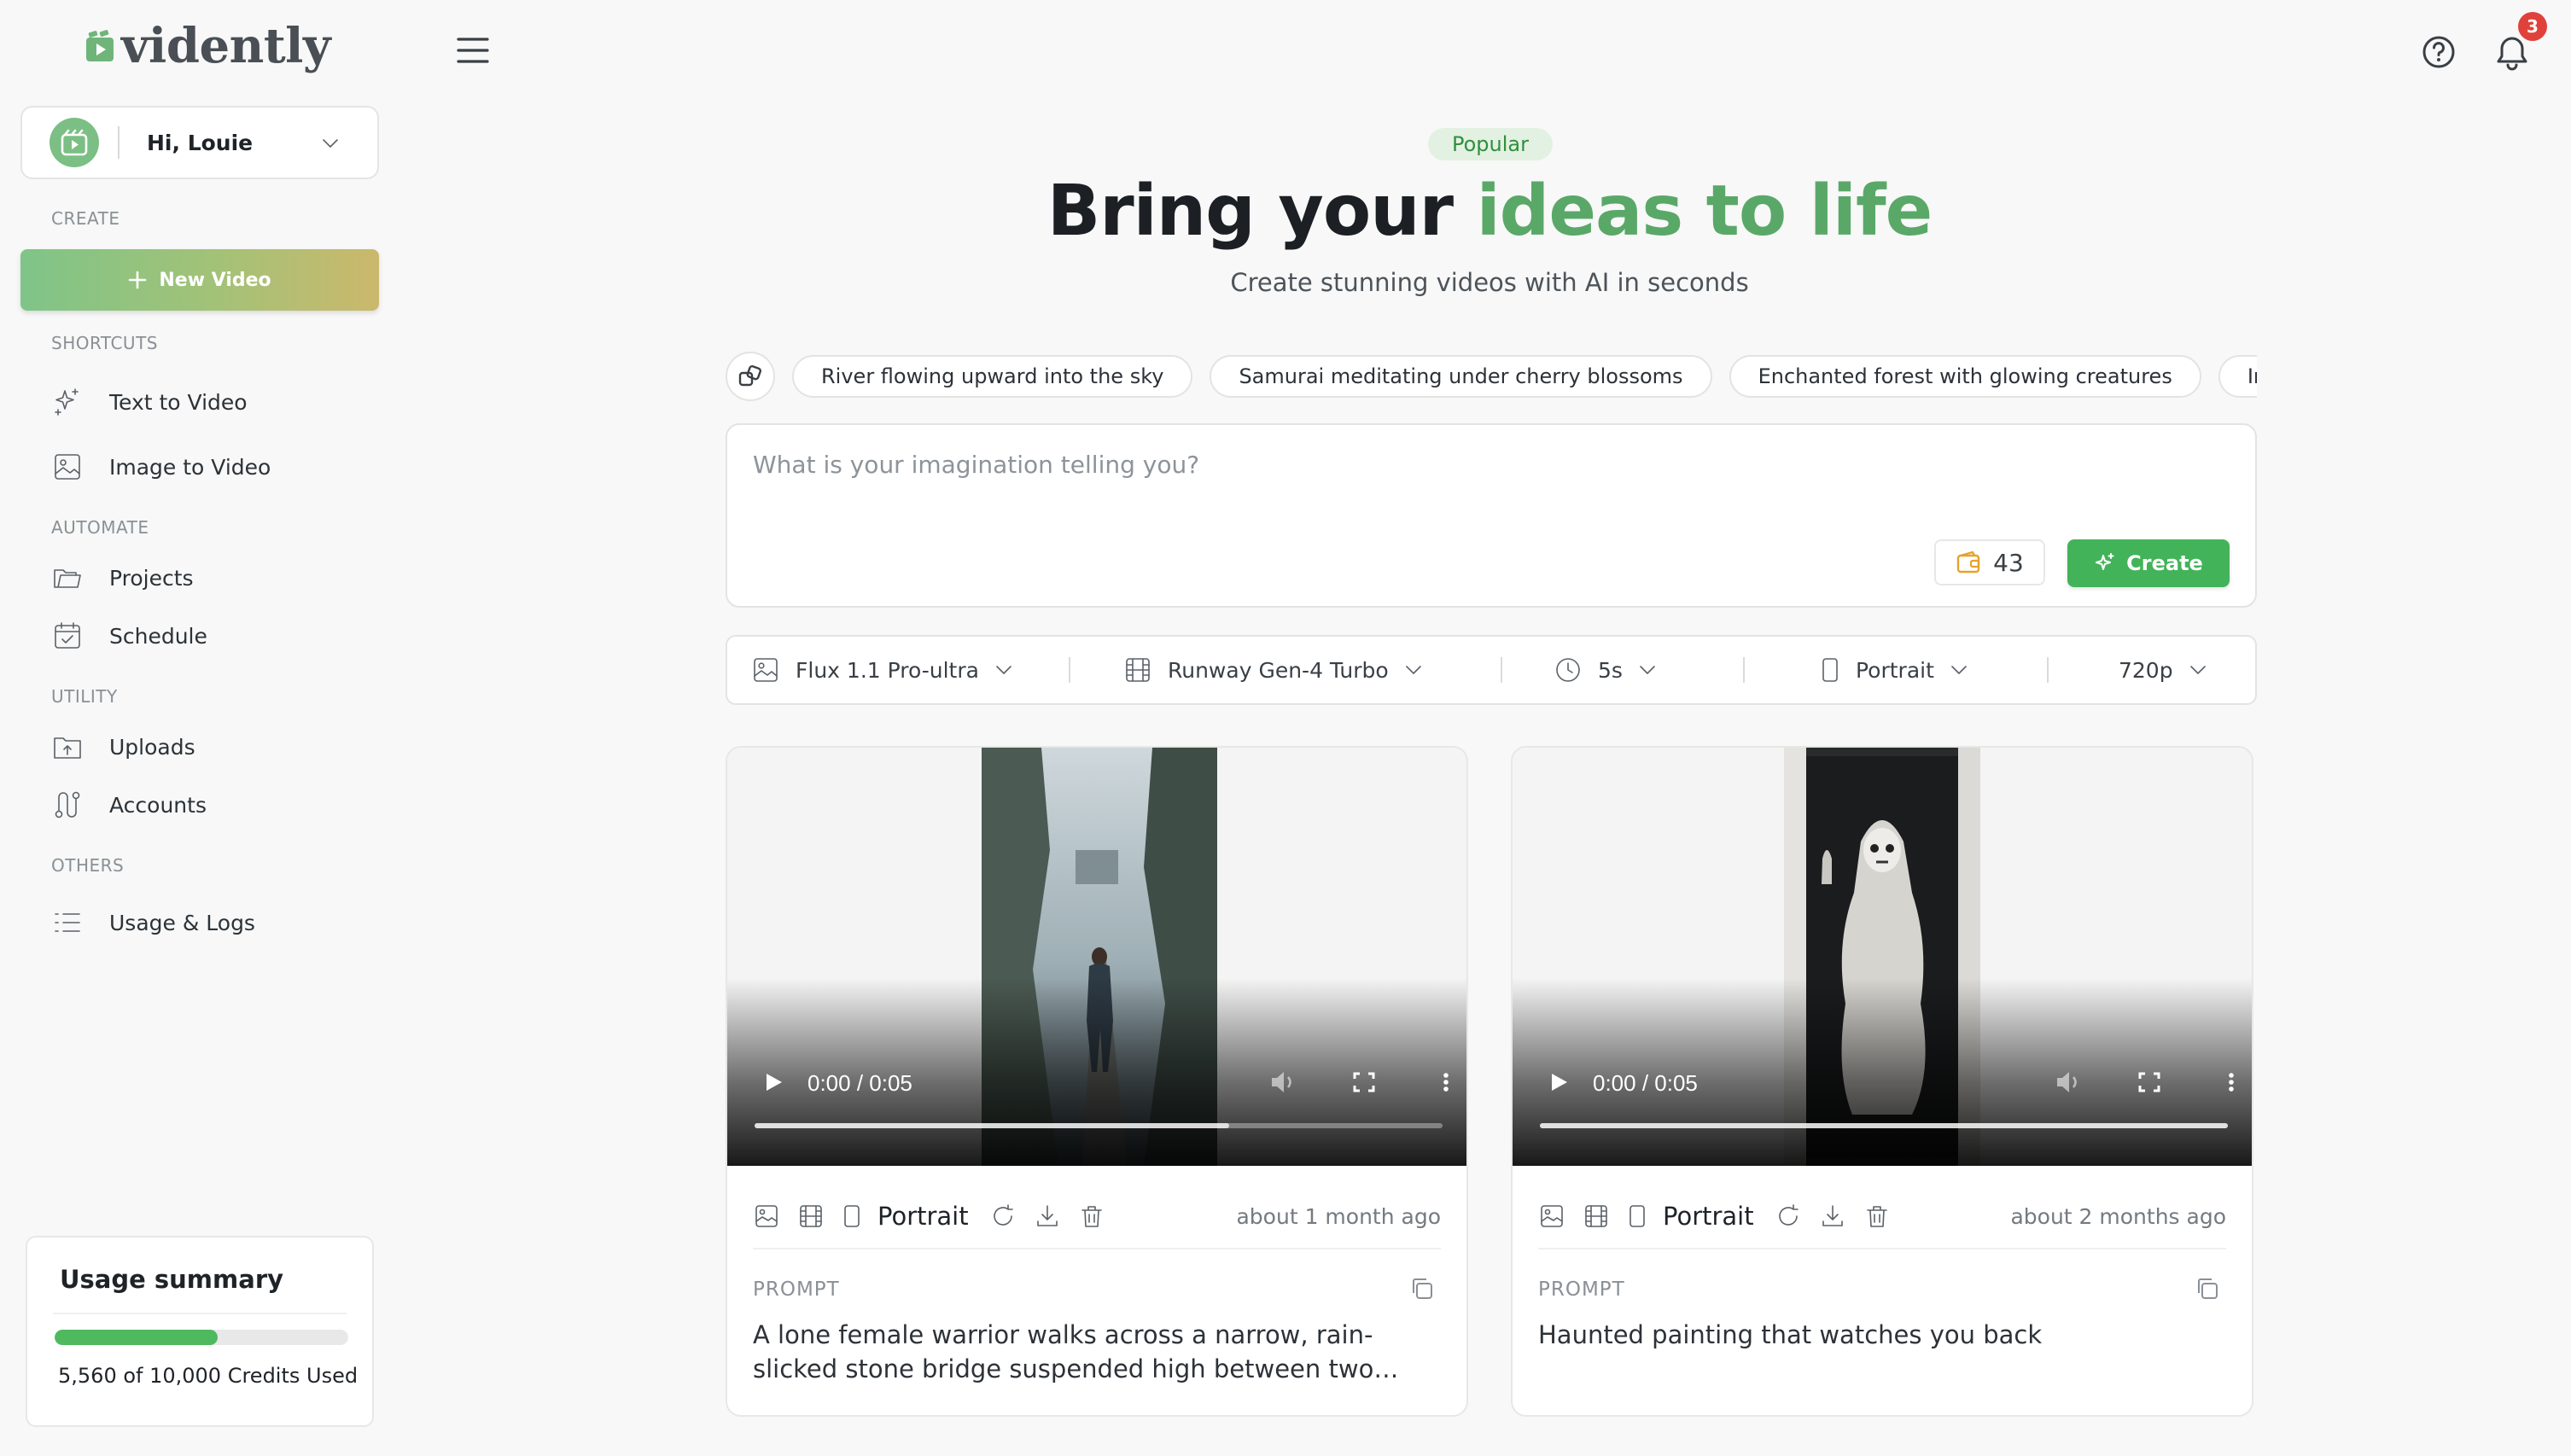  Describe the element at coordinates (67, 923) in the screenshot. I see `list-icon` at that location.